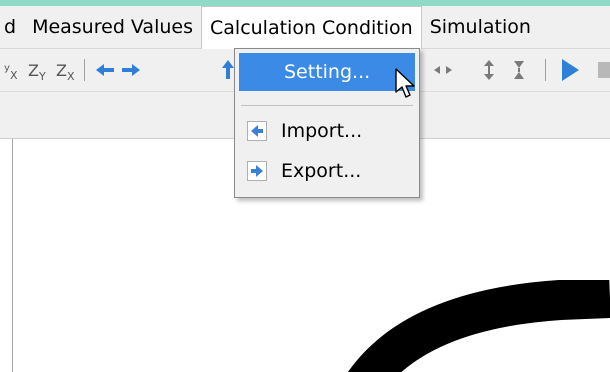 The width and height of the screenshot is (610, 372). Describe the element at coordinates (12, 255) in the screenshot. I see `canvas-left-border` at that location.